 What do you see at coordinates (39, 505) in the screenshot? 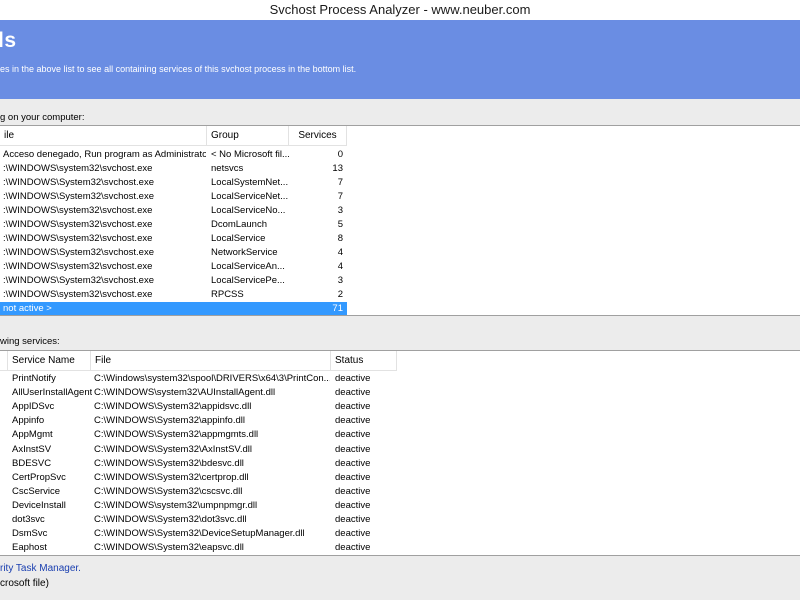
I see `service-cell-name: DeviceInstall` at bounding box center [39, 505].